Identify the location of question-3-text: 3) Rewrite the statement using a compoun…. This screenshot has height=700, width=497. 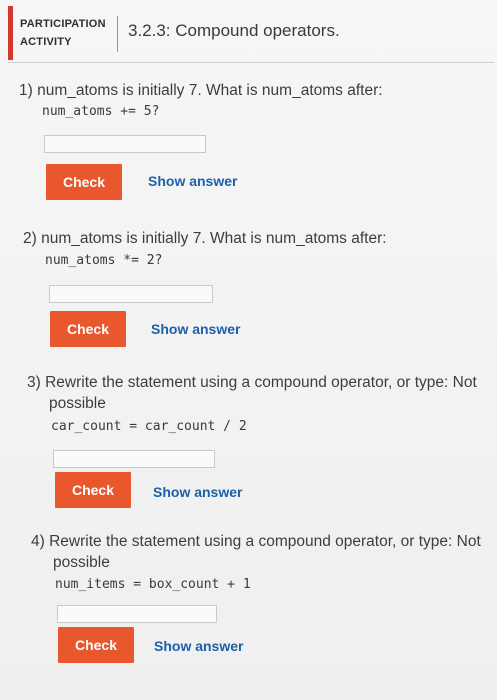
(252, 393).